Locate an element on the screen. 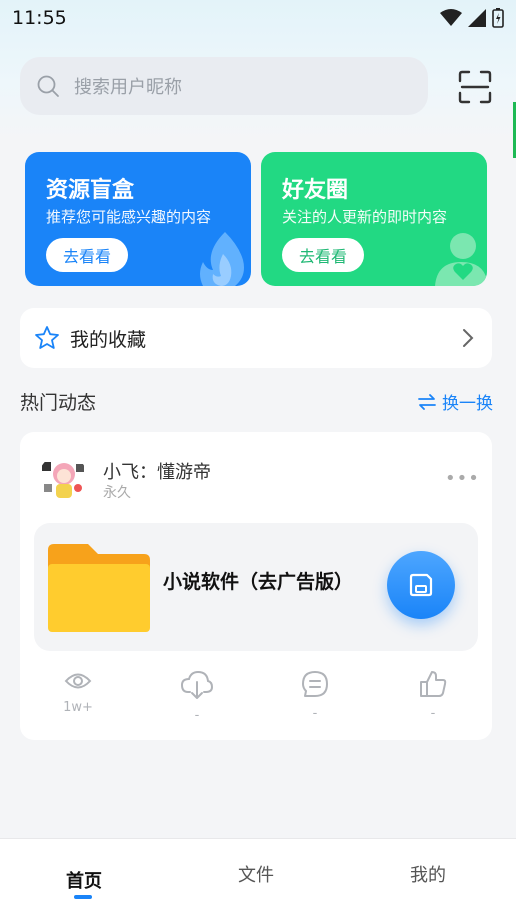 The width and height of the screenshot is (516, 916). resource-box-card: 资源盲盒 推荐您可能感兴趣的内容 去看看 is located at coordinates (138, 219).